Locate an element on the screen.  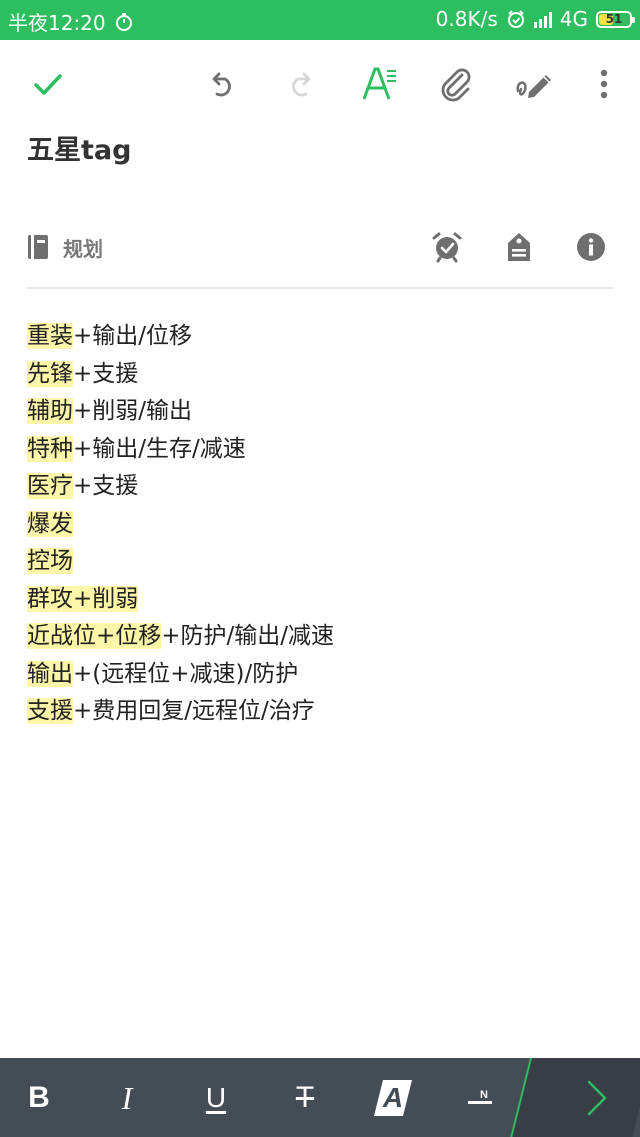
body-line: 近战位+位移+防护/输出/减速 is located at coordinates (320, 637).